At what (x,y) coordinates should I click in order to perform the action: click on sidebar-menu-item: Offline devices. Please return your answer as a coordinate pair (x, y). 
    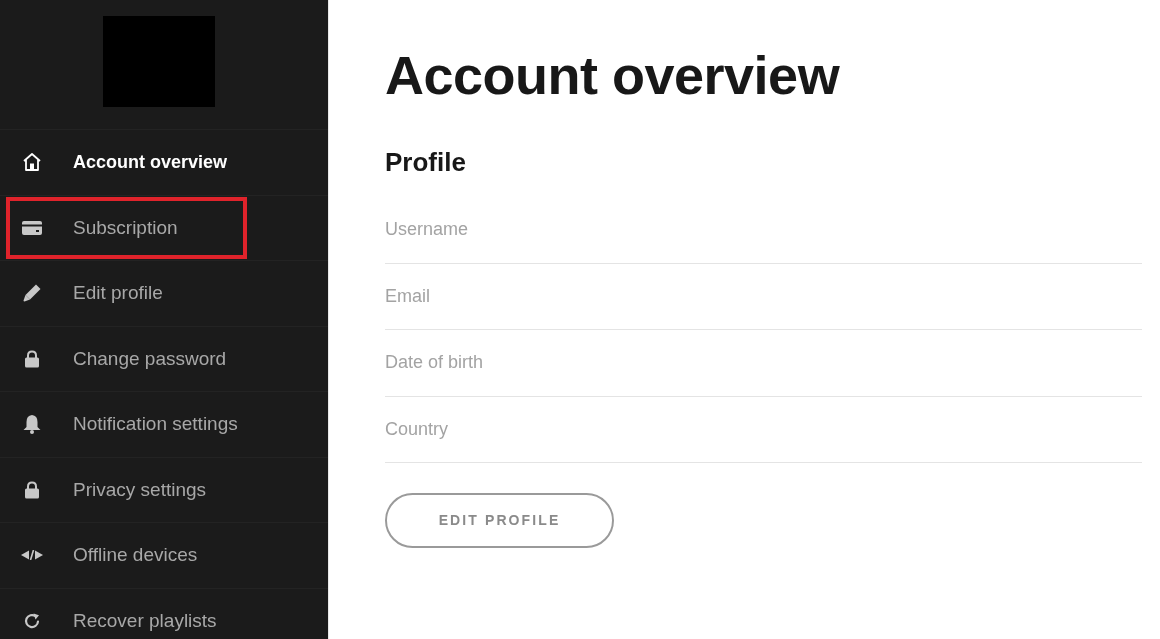
    Looking at the image, I should click on (164, 555).